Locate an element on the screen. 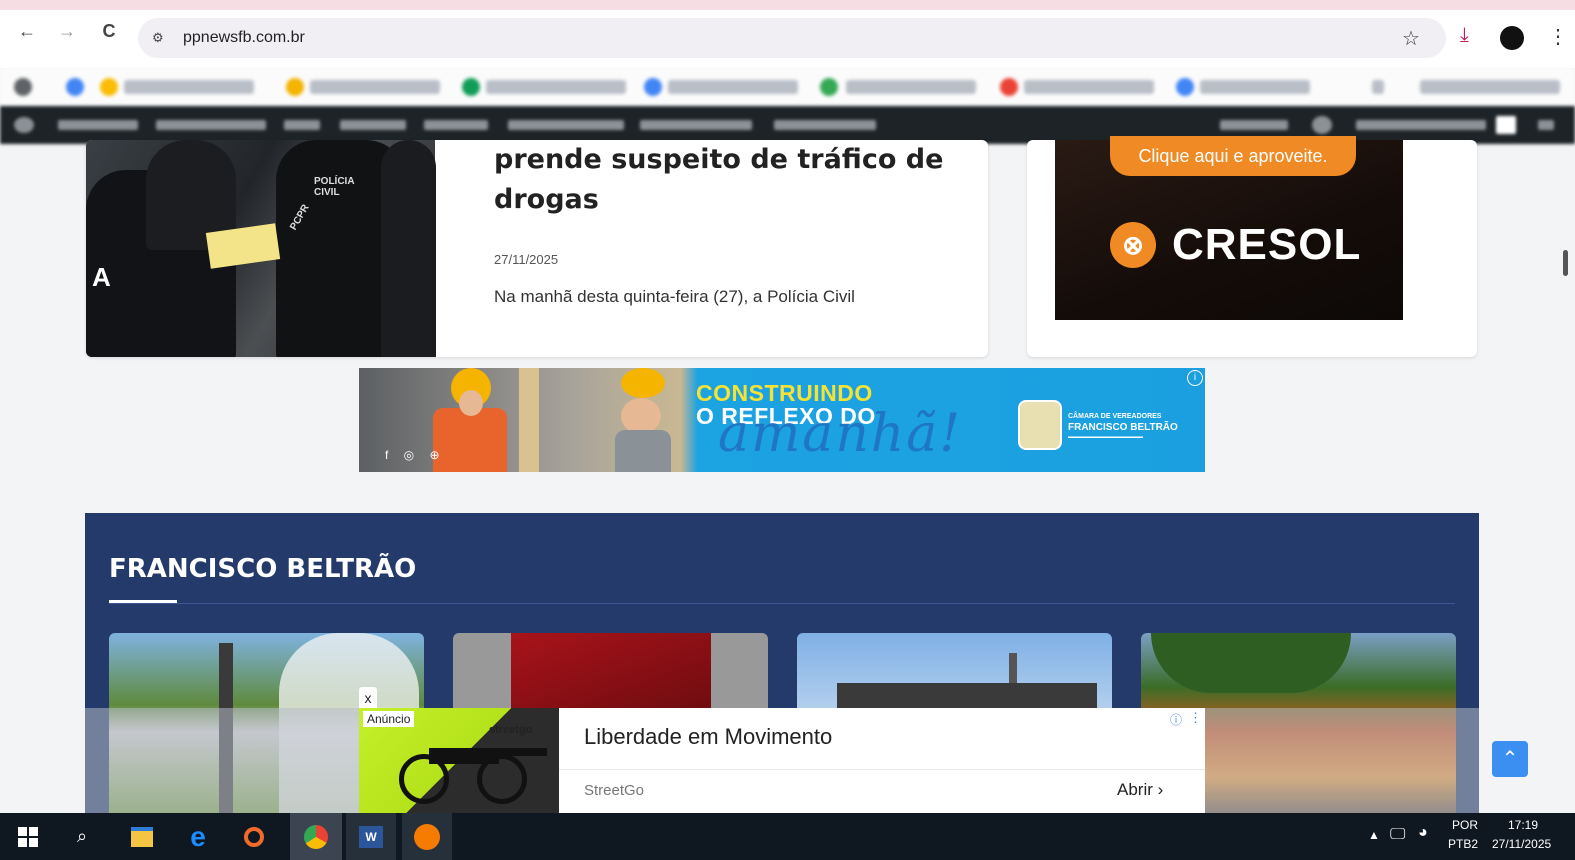 The image size is (1575, 860). article-headline: prende suspeito de tráfico de drogas is located at coordinates (729, 180).